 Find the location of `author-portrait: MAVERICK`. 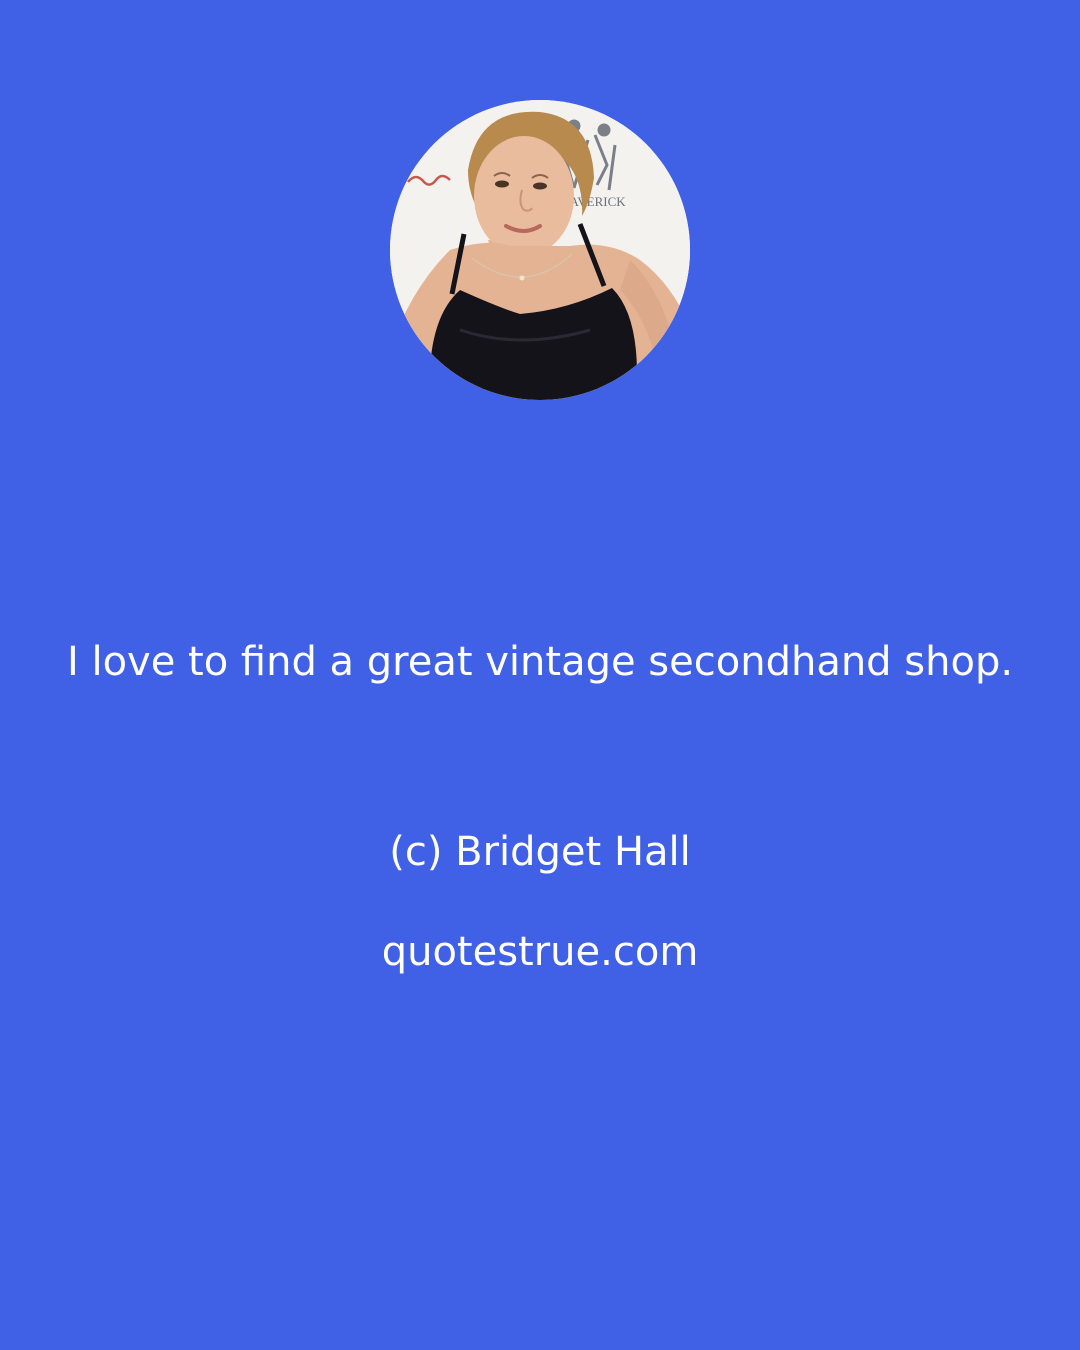

author-portrait: MAVERICK is located at coordinates (540, 250).